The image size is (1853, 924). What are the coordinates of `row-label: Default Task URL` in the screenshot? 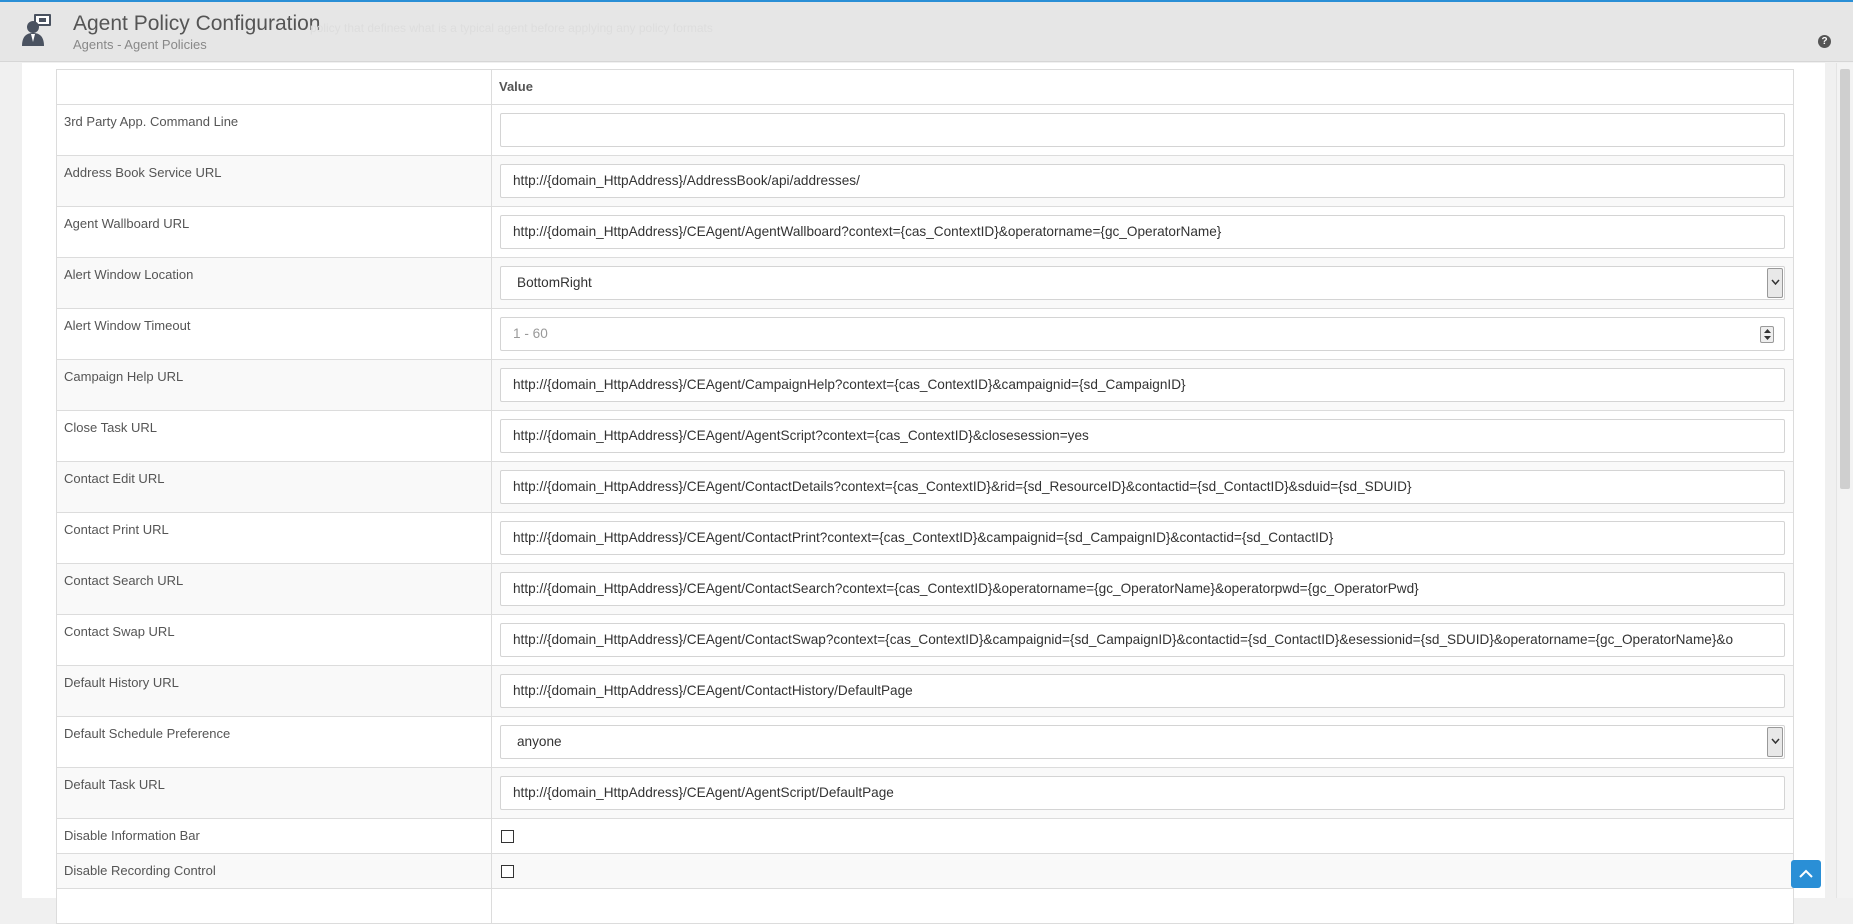 It's located at (274, 793).